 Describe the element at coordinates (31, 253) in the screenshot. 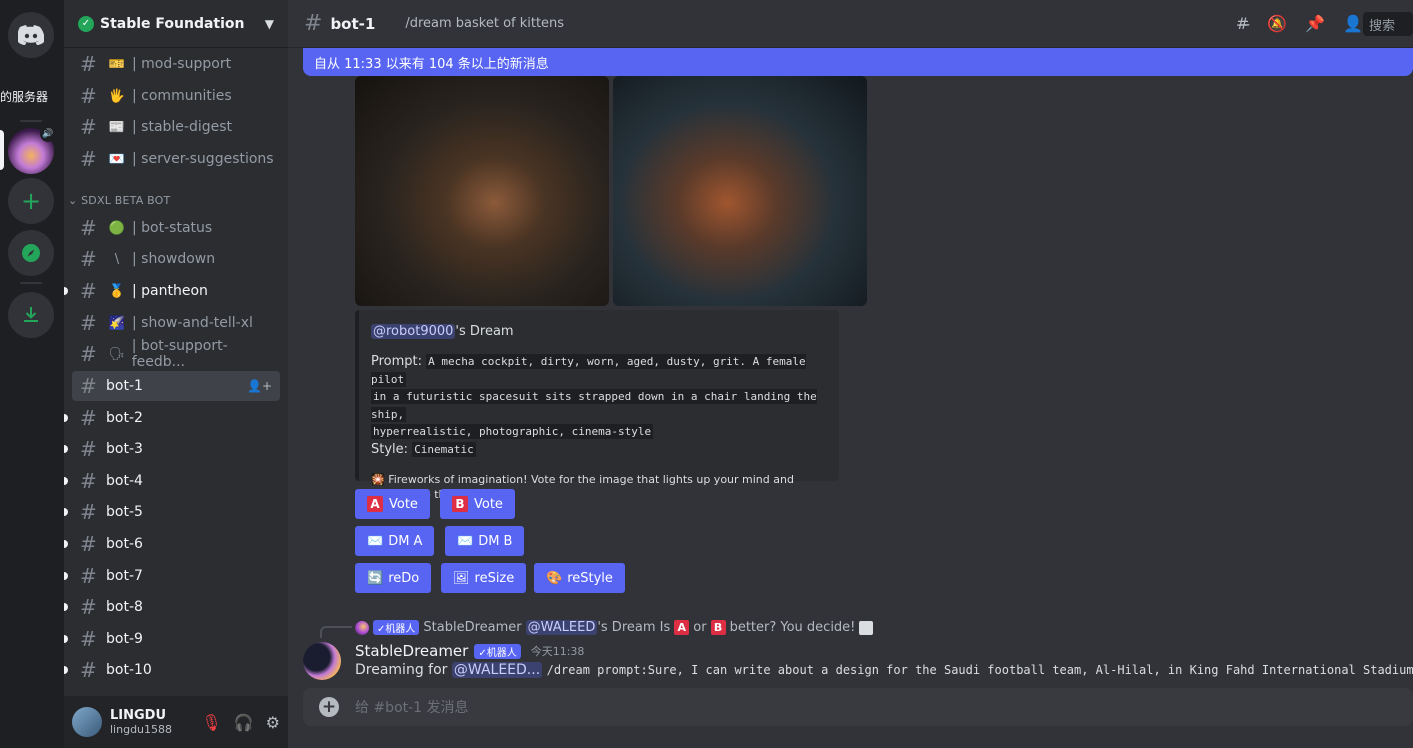

I see `explore-servers-button` at that location.